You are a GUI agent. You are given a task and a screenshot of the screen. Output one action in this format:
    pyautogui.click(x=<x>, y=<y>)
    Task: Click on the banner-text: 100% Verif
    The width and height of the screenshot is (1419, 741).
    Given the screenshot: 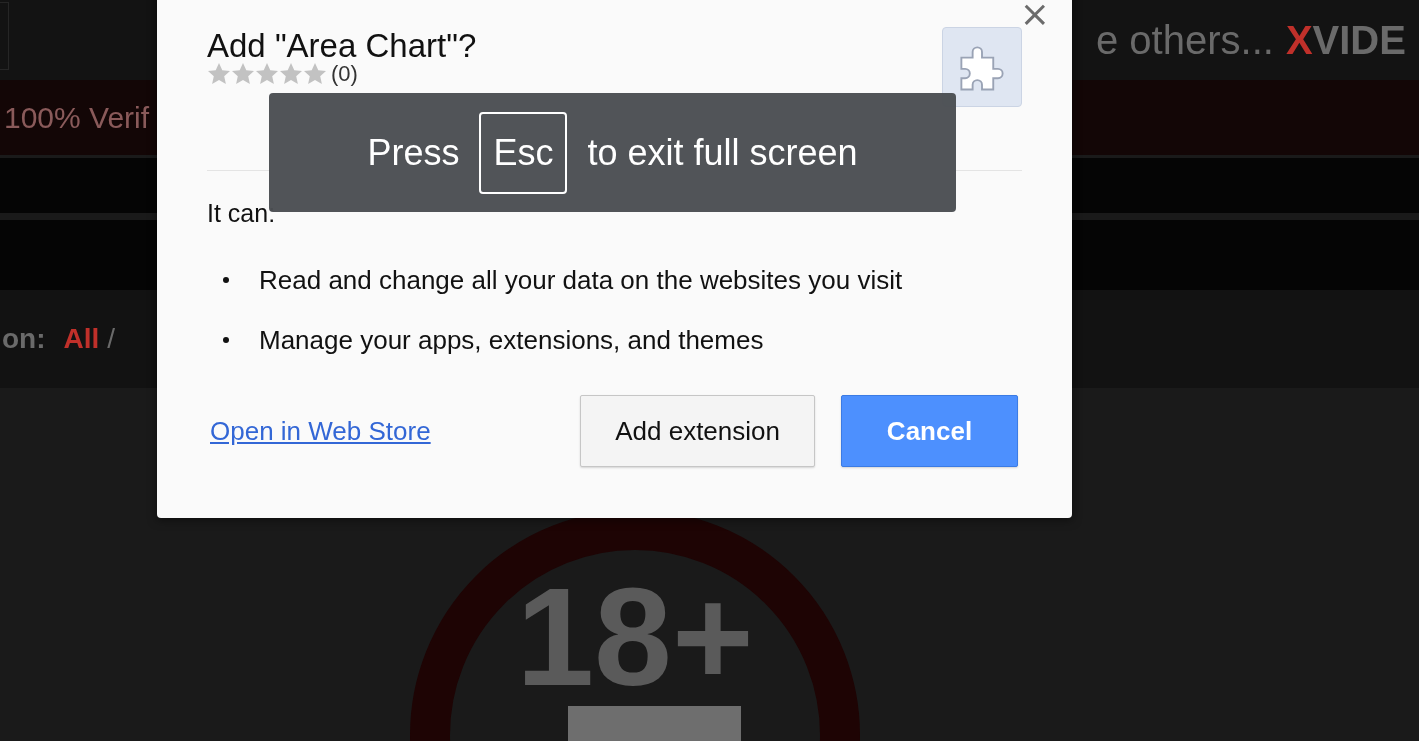 What is the action you would take?
    pyautogui.click(x=77, y=117)
    